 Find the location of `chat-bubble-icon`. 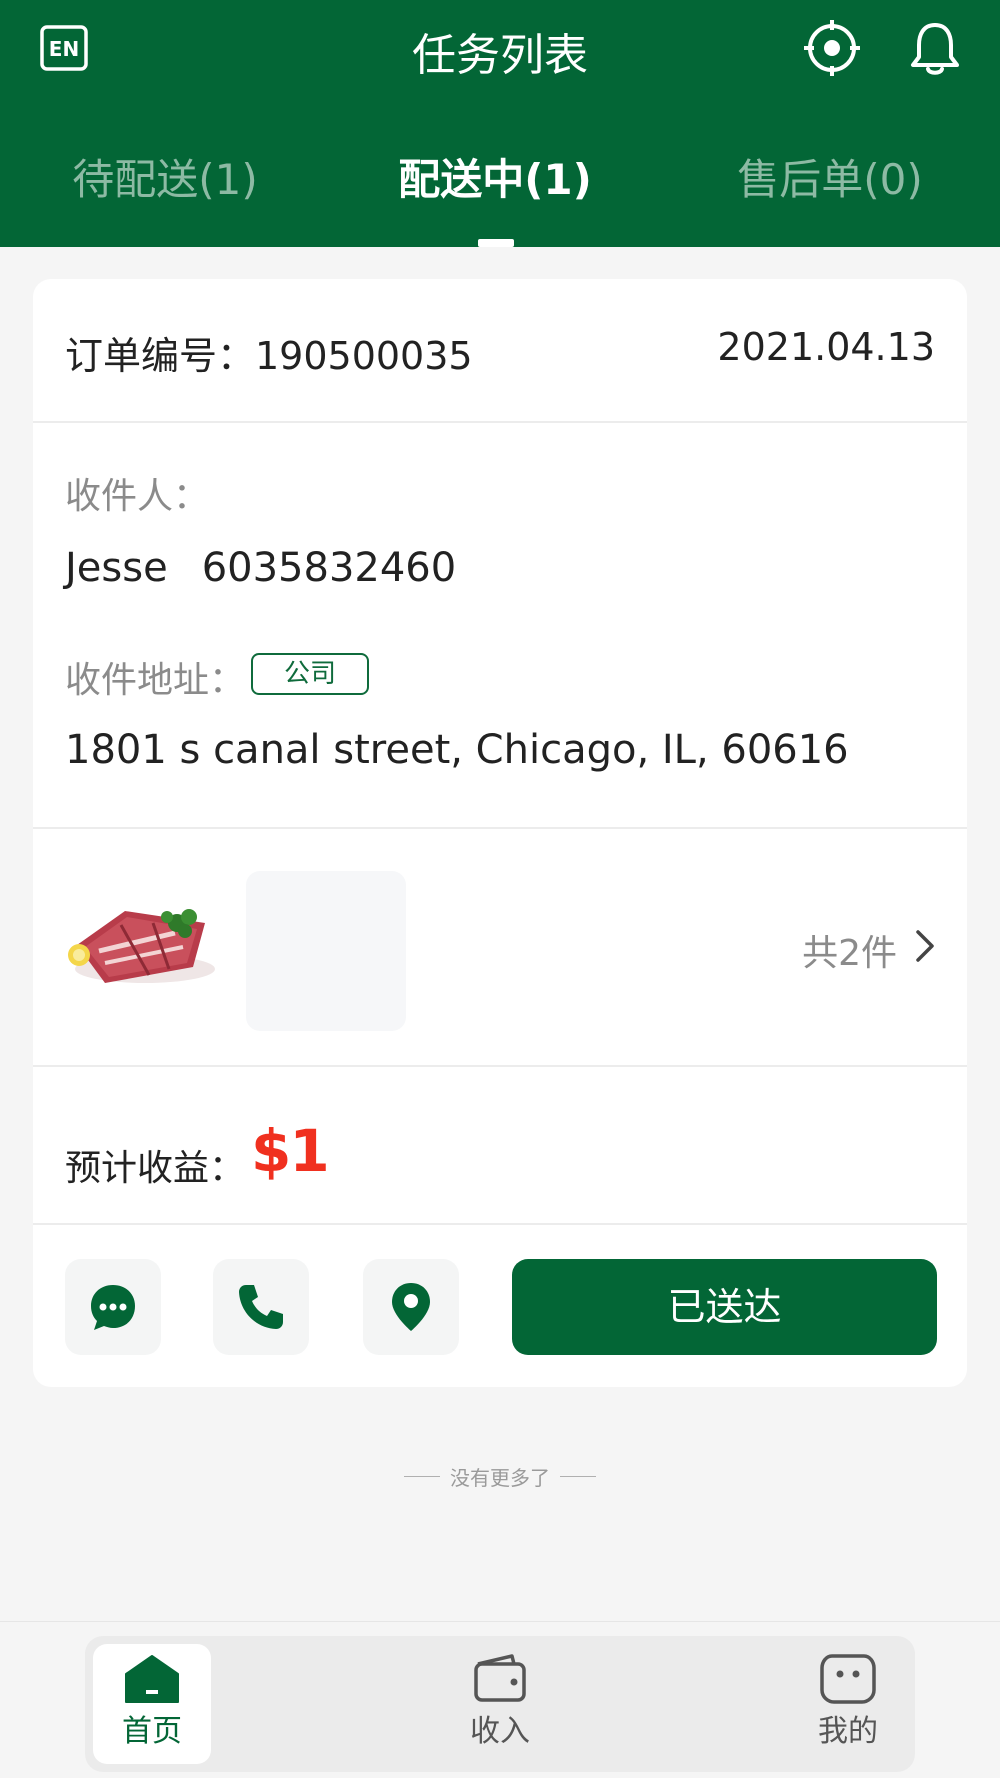

chat-bubble-icon is located at coordinates (113, 1307).